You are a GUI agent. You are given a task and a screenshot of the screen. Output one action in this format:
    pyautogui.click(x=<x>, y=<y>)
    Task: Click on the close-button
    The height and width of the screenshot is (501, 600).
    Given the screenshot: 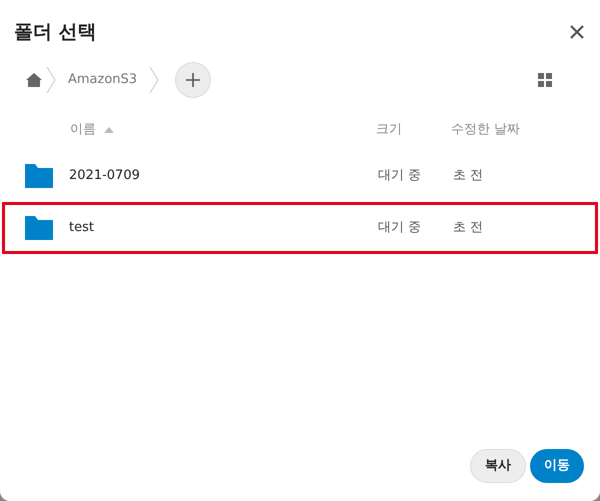 What is the action you would take?
    pyautogui.click(x=577, y=32)
    